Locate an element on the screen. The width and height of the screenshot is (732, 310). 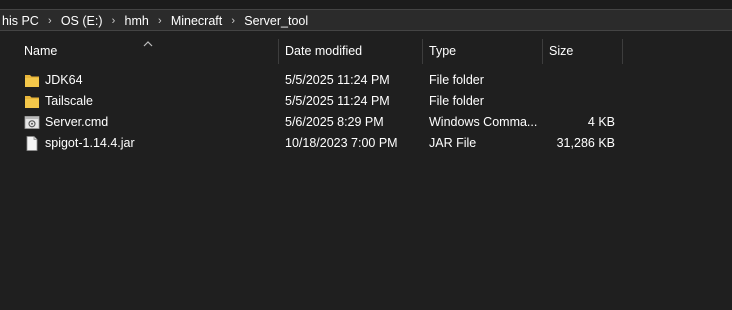
file-name: Tailscale is located at coordinates (69, 101).